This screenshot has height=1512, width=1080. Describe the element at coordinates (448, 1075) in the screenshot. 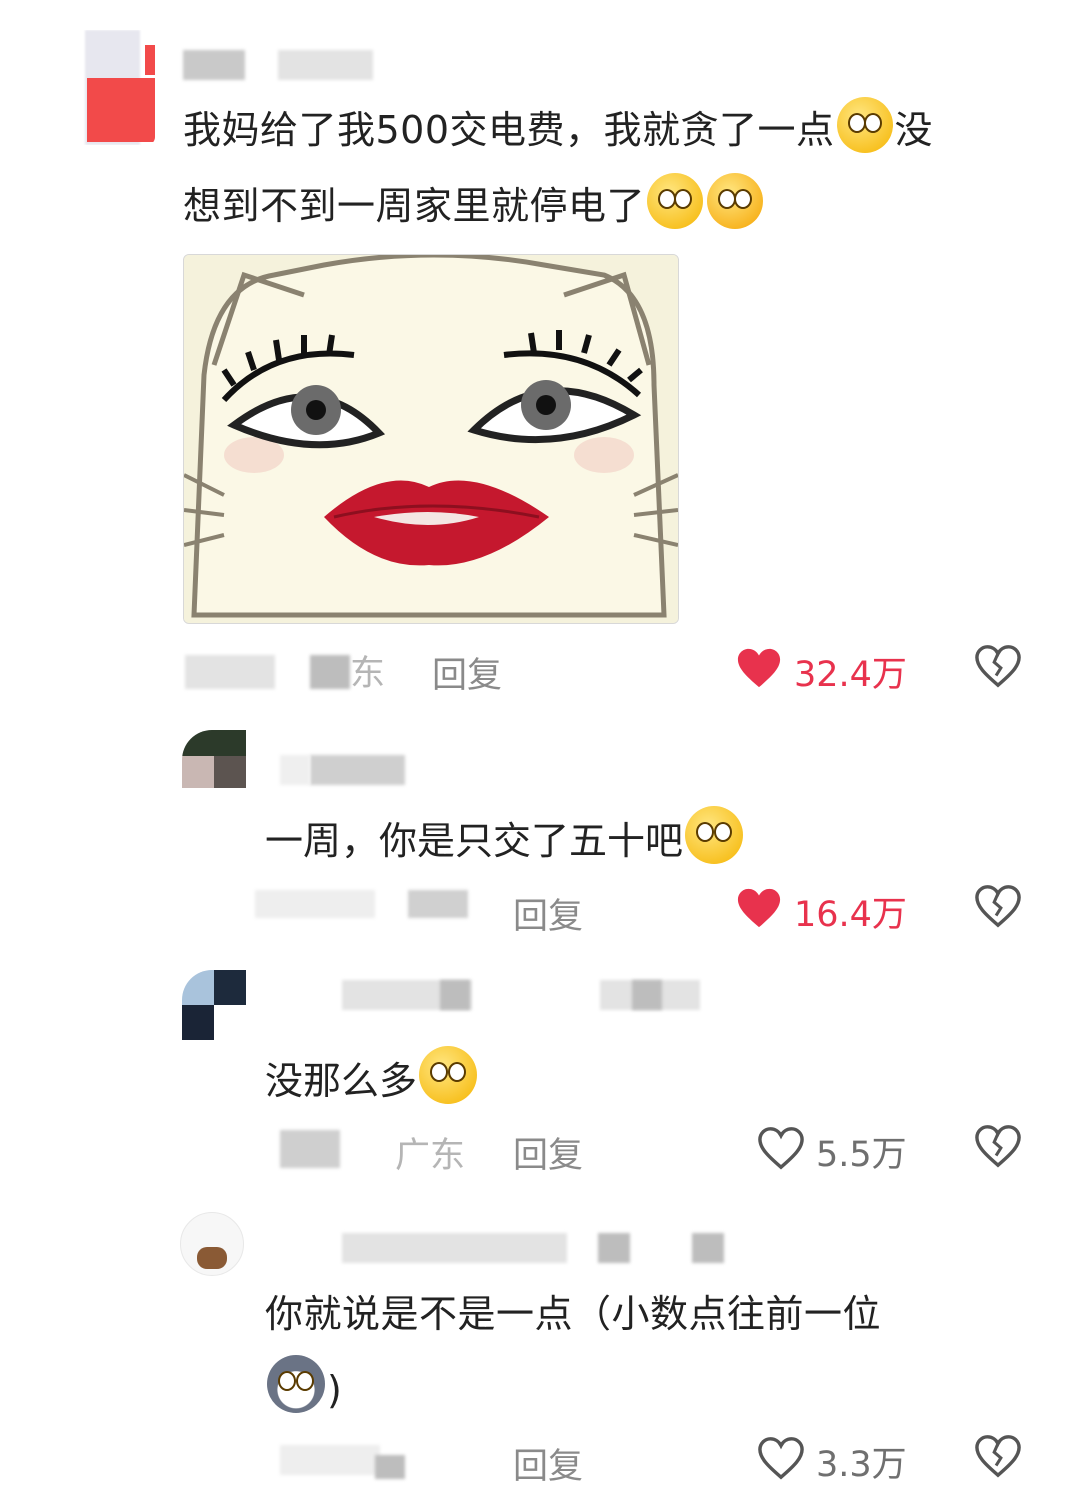

I see `crying-laughing-emoji-icon` at that location.